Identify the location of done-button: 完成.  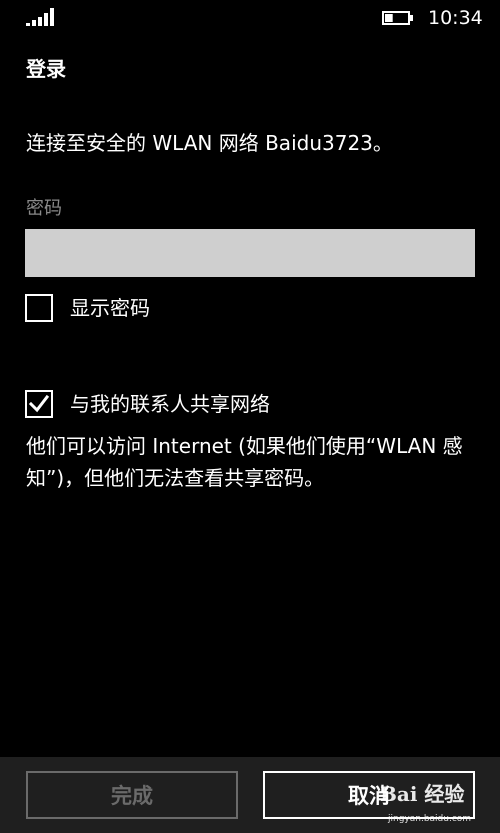
(132, 795).